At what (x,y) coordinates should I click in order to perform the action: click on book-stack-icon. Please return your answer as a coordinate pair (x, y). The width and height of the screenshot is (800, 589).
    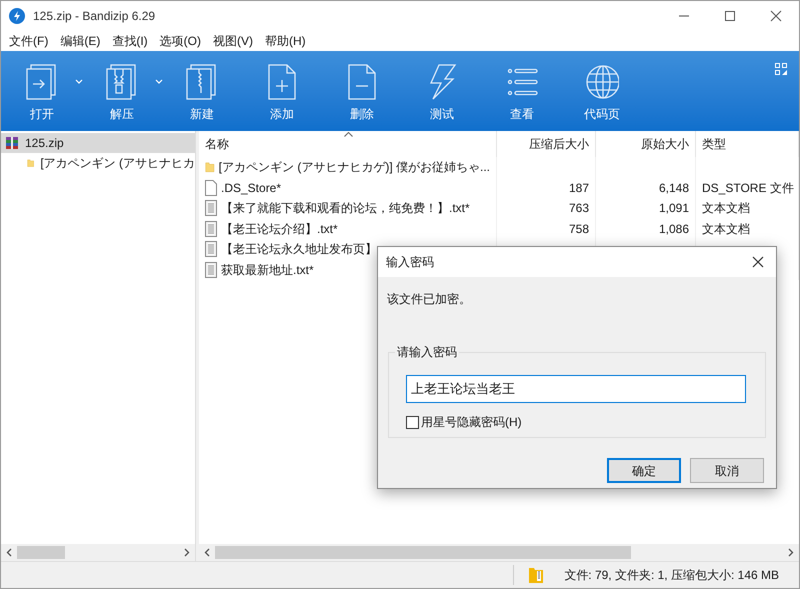
    Looking at the image, I should click on (12, 143).